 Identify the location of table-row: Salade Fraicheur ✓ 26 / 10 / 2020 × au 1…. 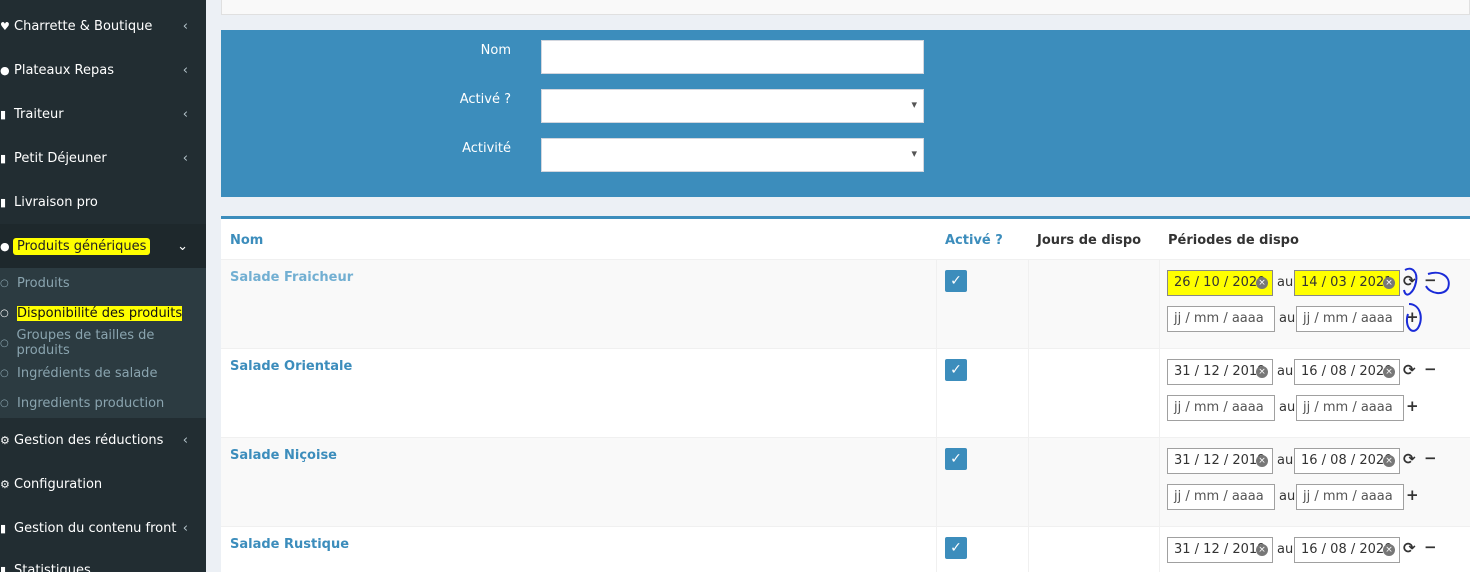
(845, 303).